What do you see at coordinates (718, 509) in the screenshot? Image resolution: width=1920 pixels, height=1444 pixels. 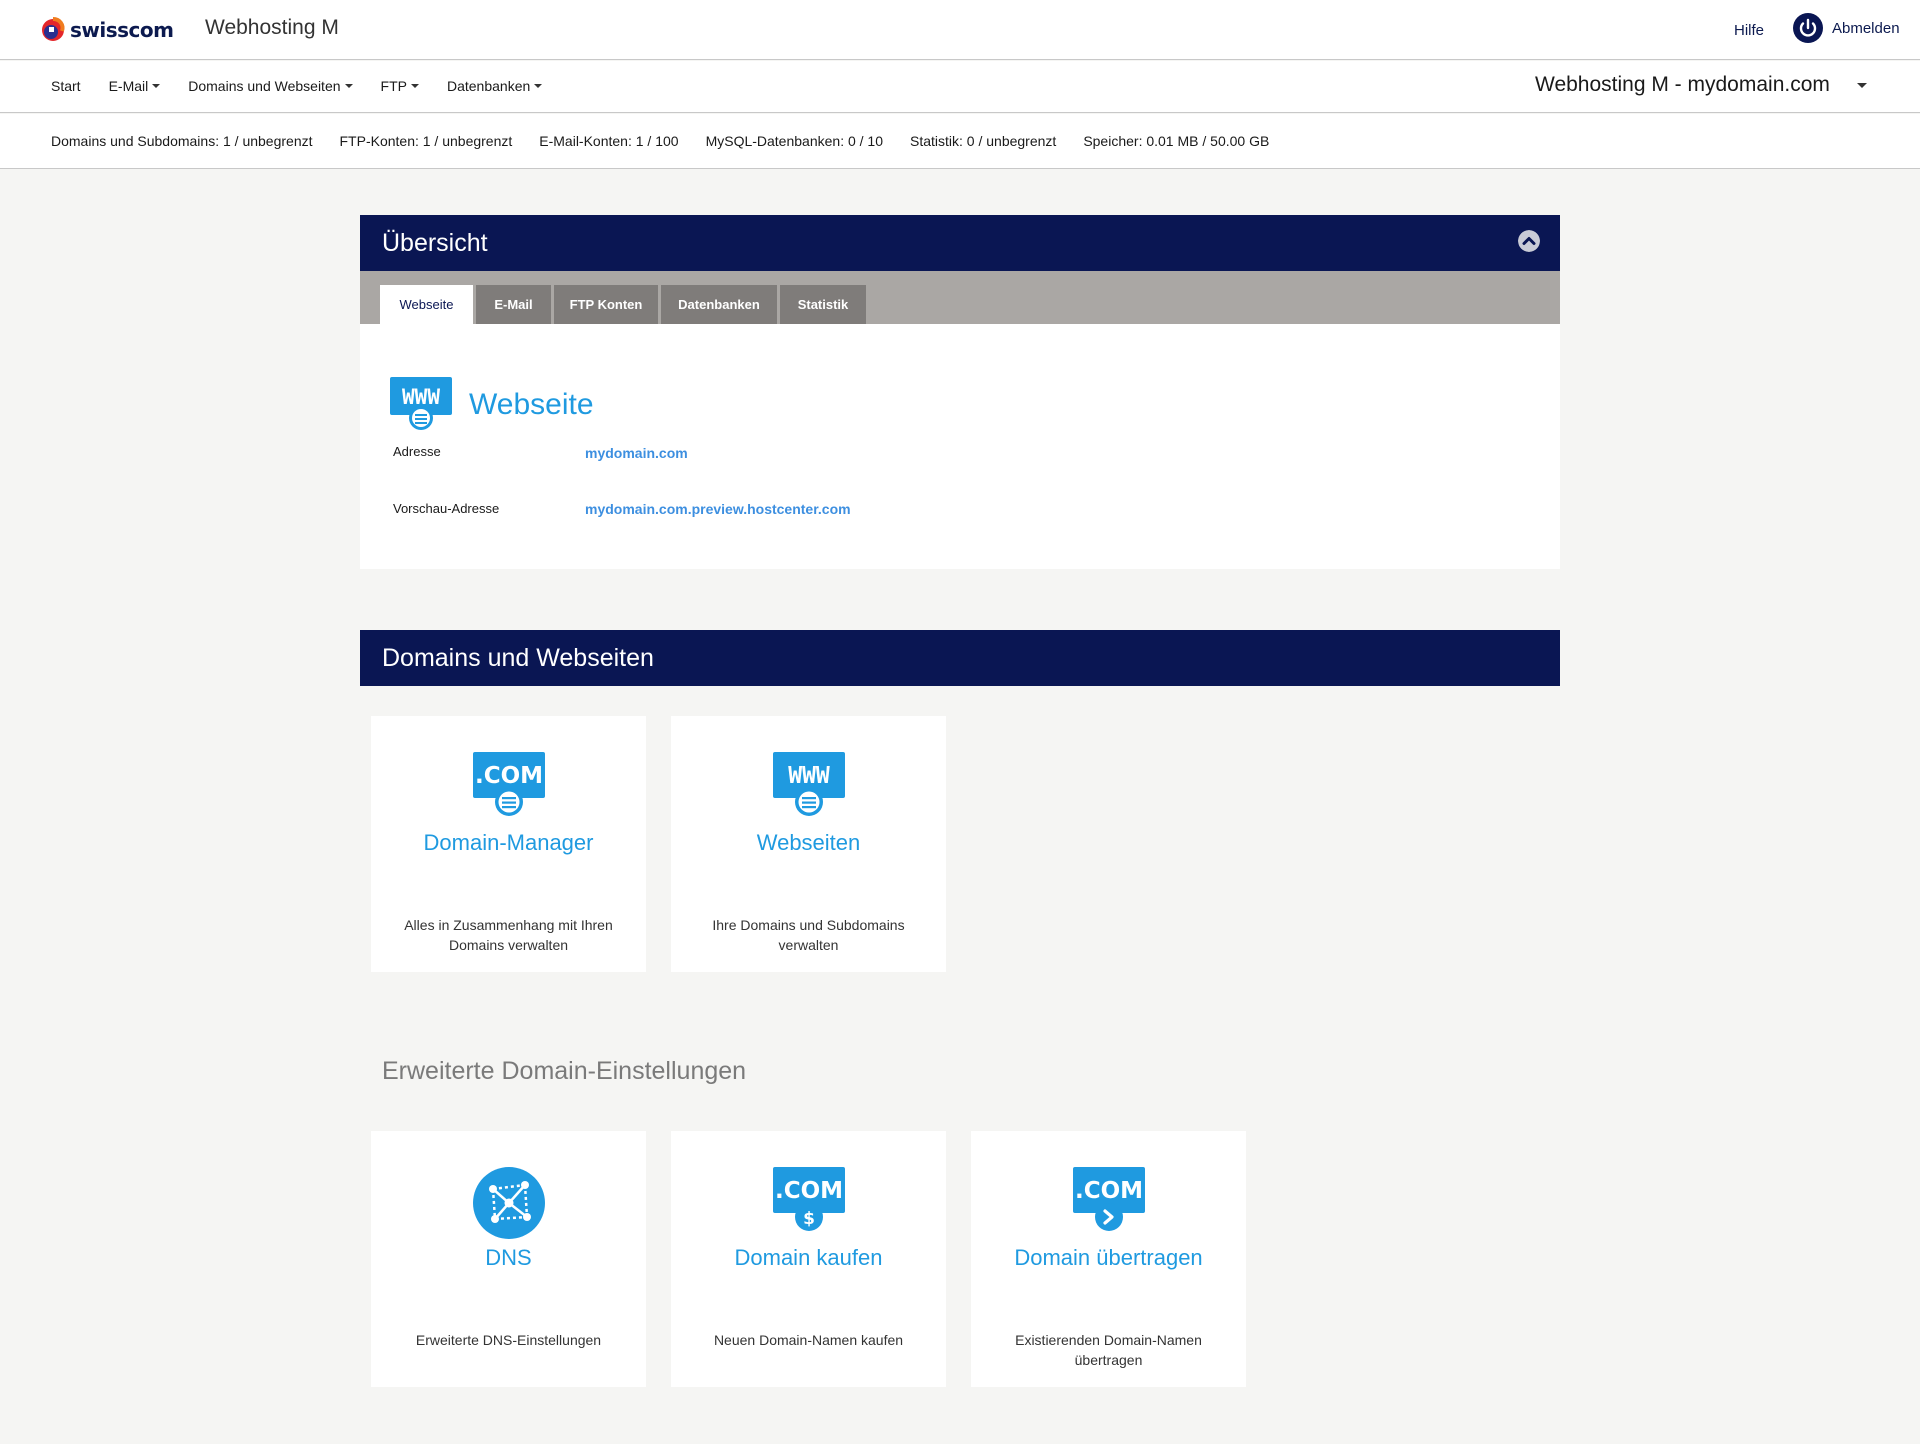 I see `preview-address-link: mydomain.com.preview.hostcenter.com` at bounding box center [718, 509].